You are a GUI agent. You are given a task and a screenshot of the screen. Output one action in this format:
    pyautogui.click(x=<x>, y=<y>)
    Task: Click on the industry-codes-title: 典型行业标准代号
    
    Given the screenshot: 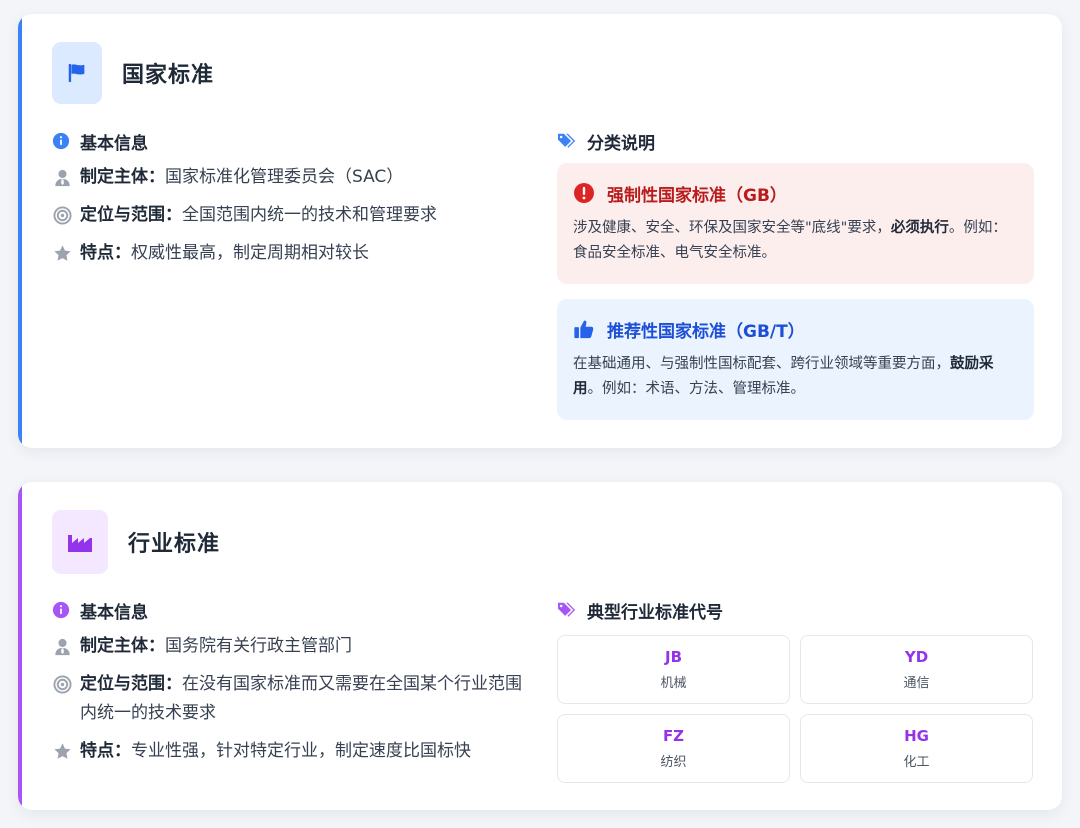 What is the action you would take?
    pyautogui.click(x=795, y=610)
    